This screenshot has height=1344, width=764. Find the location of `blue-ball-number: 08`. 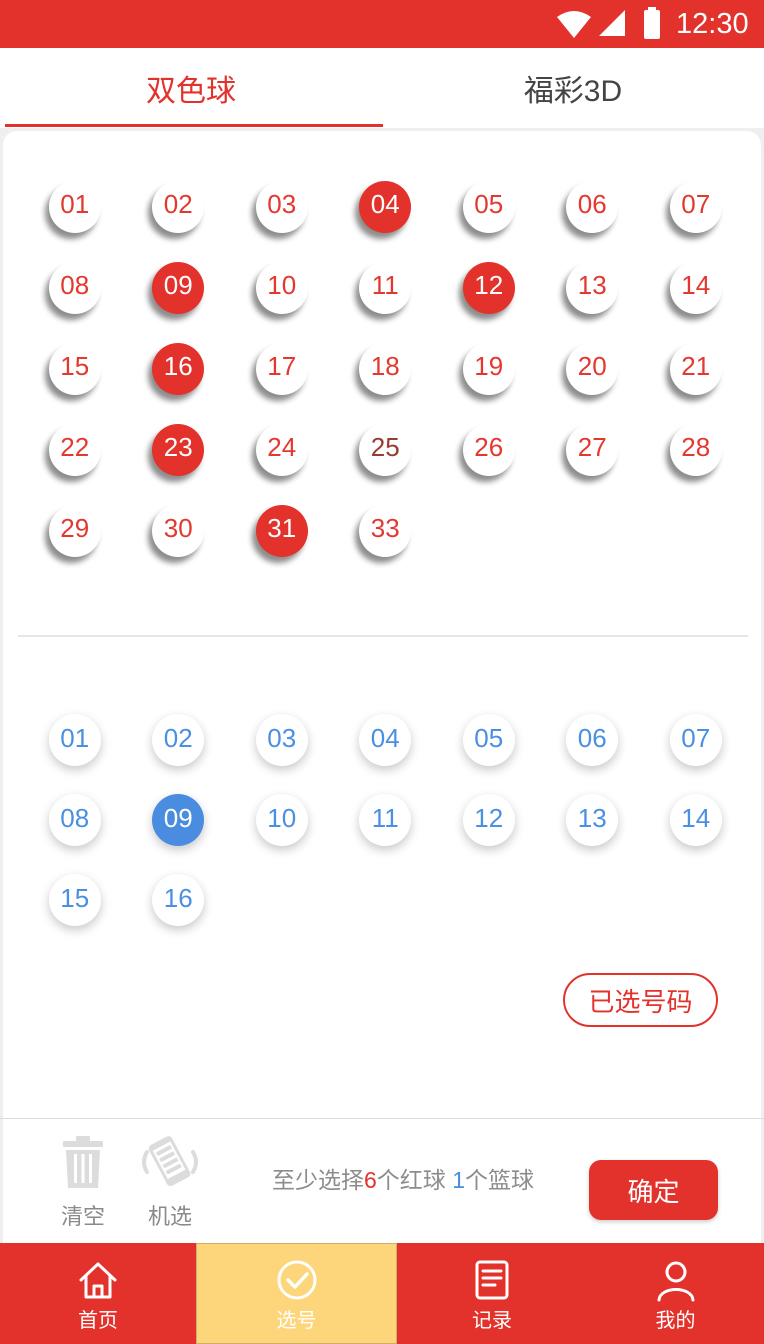

blue-ball-number: 08 is located at coordinates (75, 817).